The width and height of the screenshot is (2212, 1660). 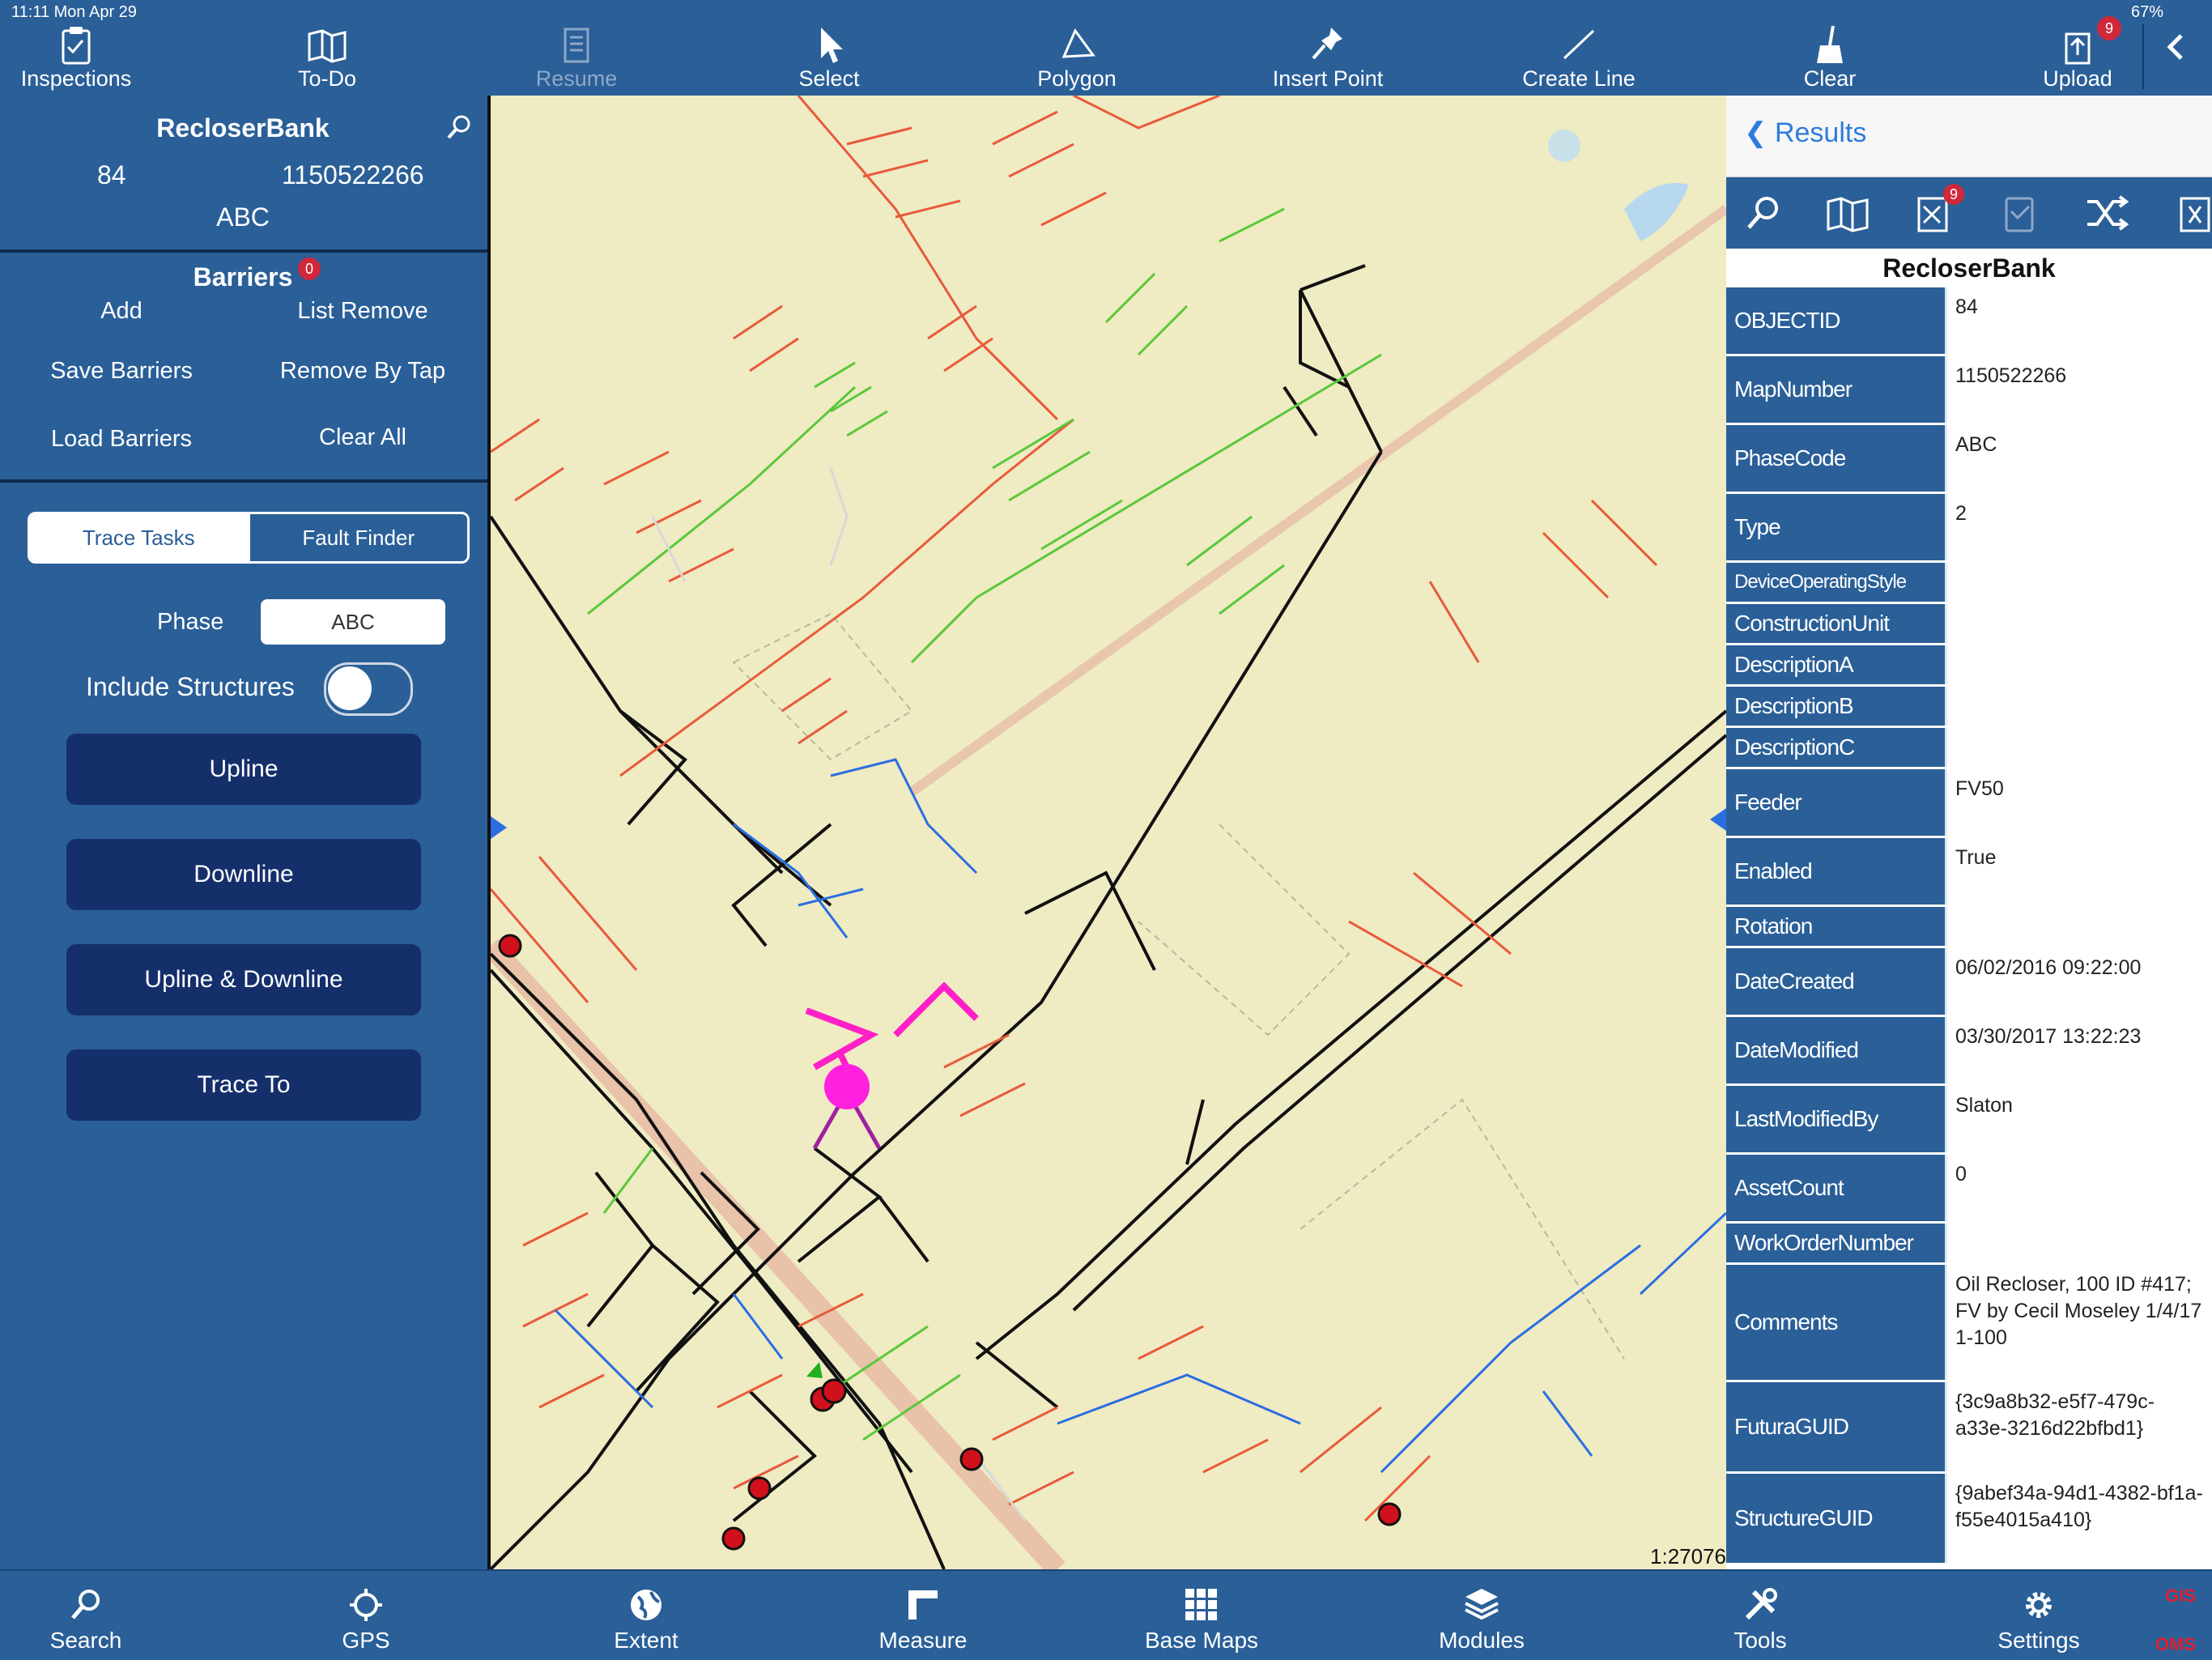 What do you see at coordinates (2176, 1645) in the screenshot?
I see `oms-mode-indicator: OMS` at bounding box center [2176, 1645].